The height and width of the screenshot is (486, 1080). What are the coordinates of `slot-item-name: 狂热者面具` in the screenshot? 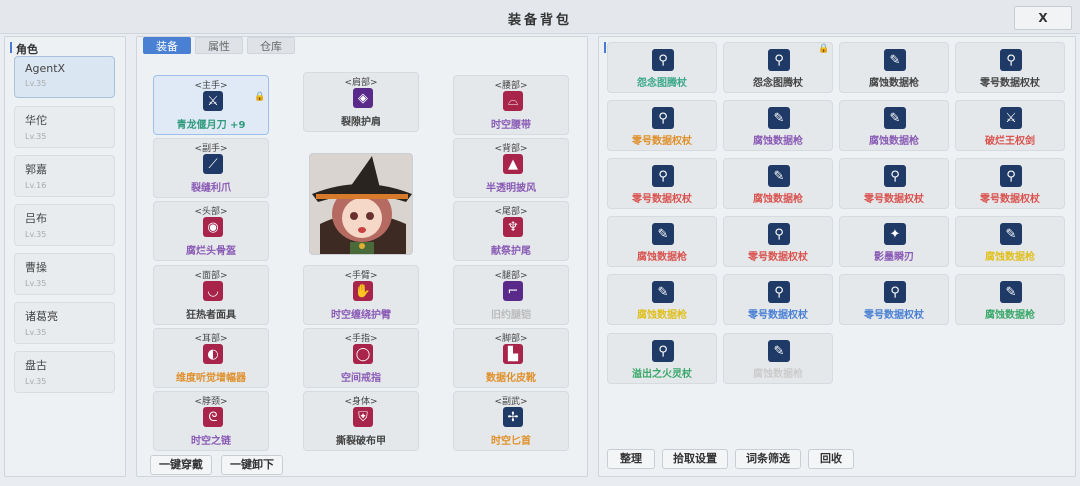 It's located at (211, 315).